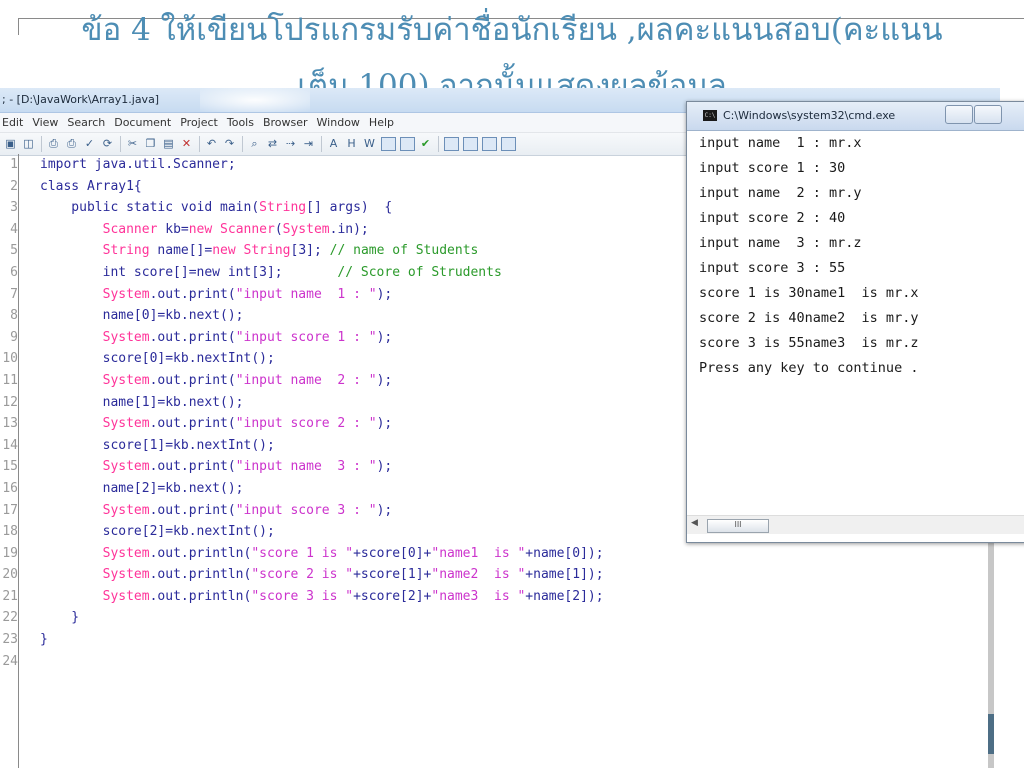 Image resolution: width=1024 pixels, height=768 pixels. Describe the element at coordinates (126, 251) in the screenshot. I see `code-token: String` at that location.